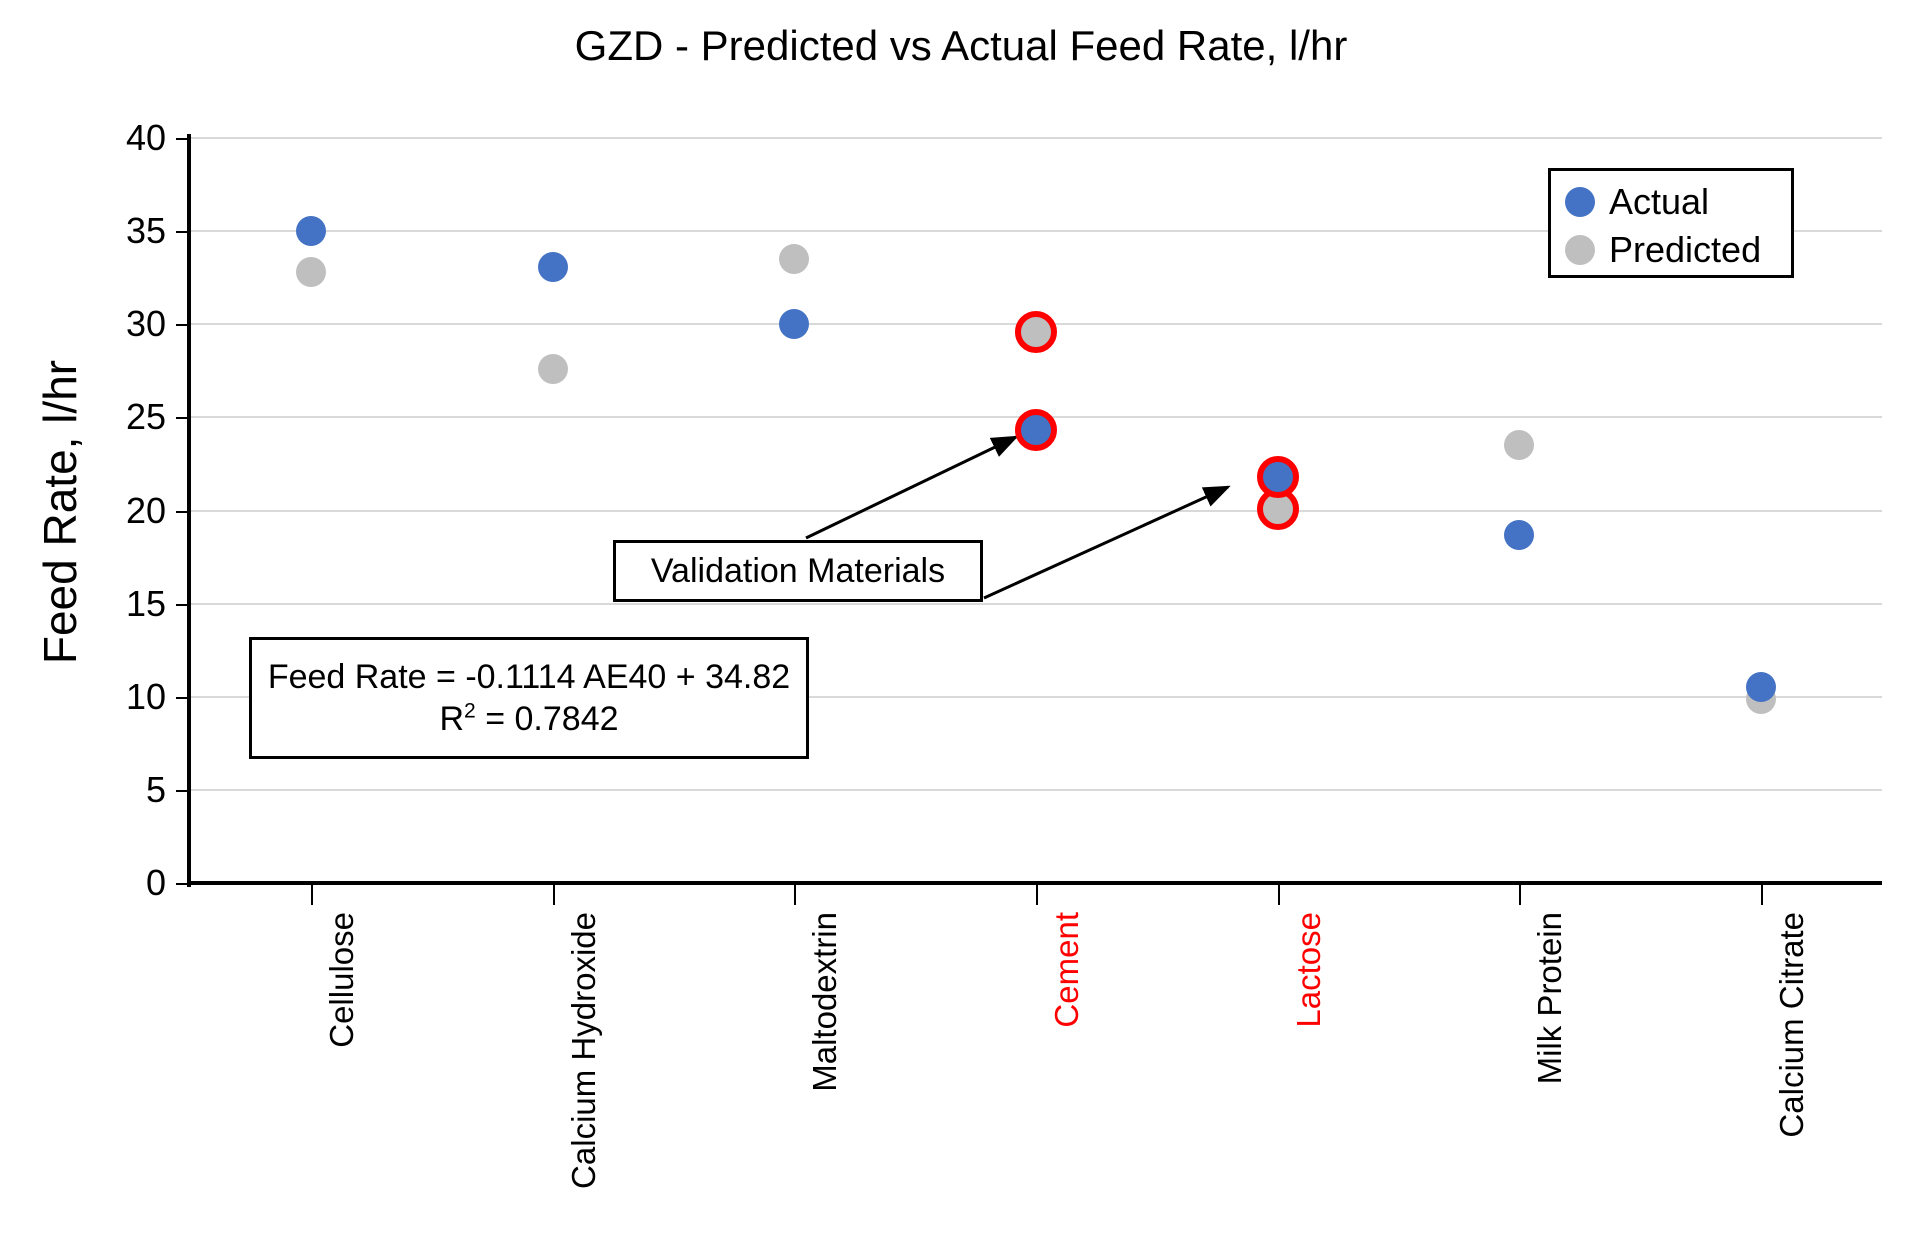 Image resolution: width=1922 pixels, height=1234 pixels. What do you see at coordinates (1034, 883) in the screenshot?
I see `x-axis-line` at bounding box center [1034, 883].